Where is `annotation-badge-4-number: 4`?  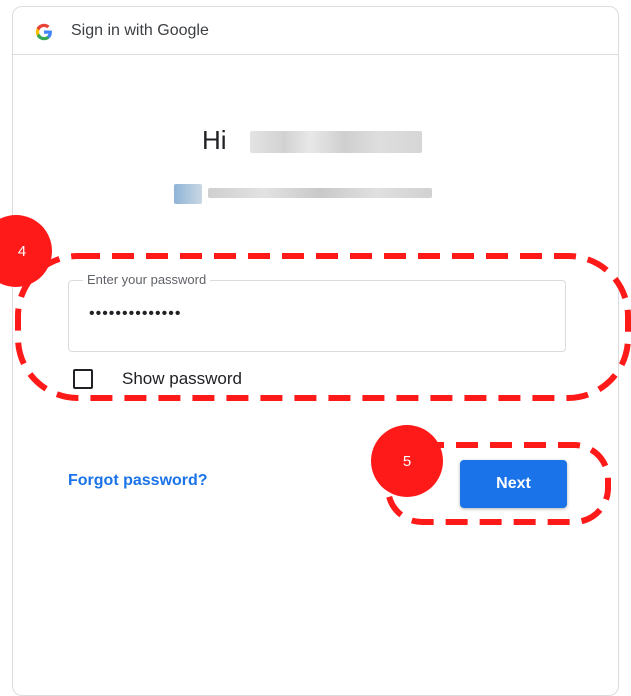 annotation-badge-4-number: 4 is located at coordinates (22, 251).